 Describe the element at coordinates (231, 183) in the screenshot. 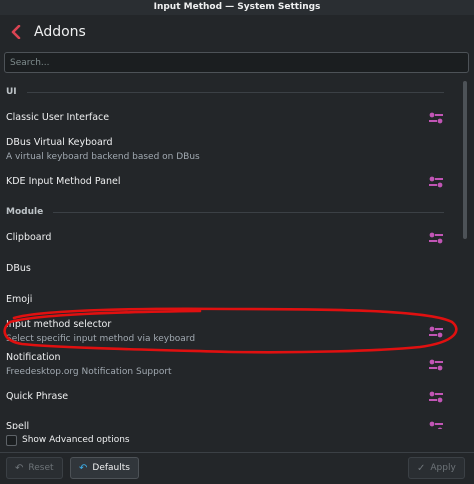

I see `list-item: KDE Input Method Panel` at that location.